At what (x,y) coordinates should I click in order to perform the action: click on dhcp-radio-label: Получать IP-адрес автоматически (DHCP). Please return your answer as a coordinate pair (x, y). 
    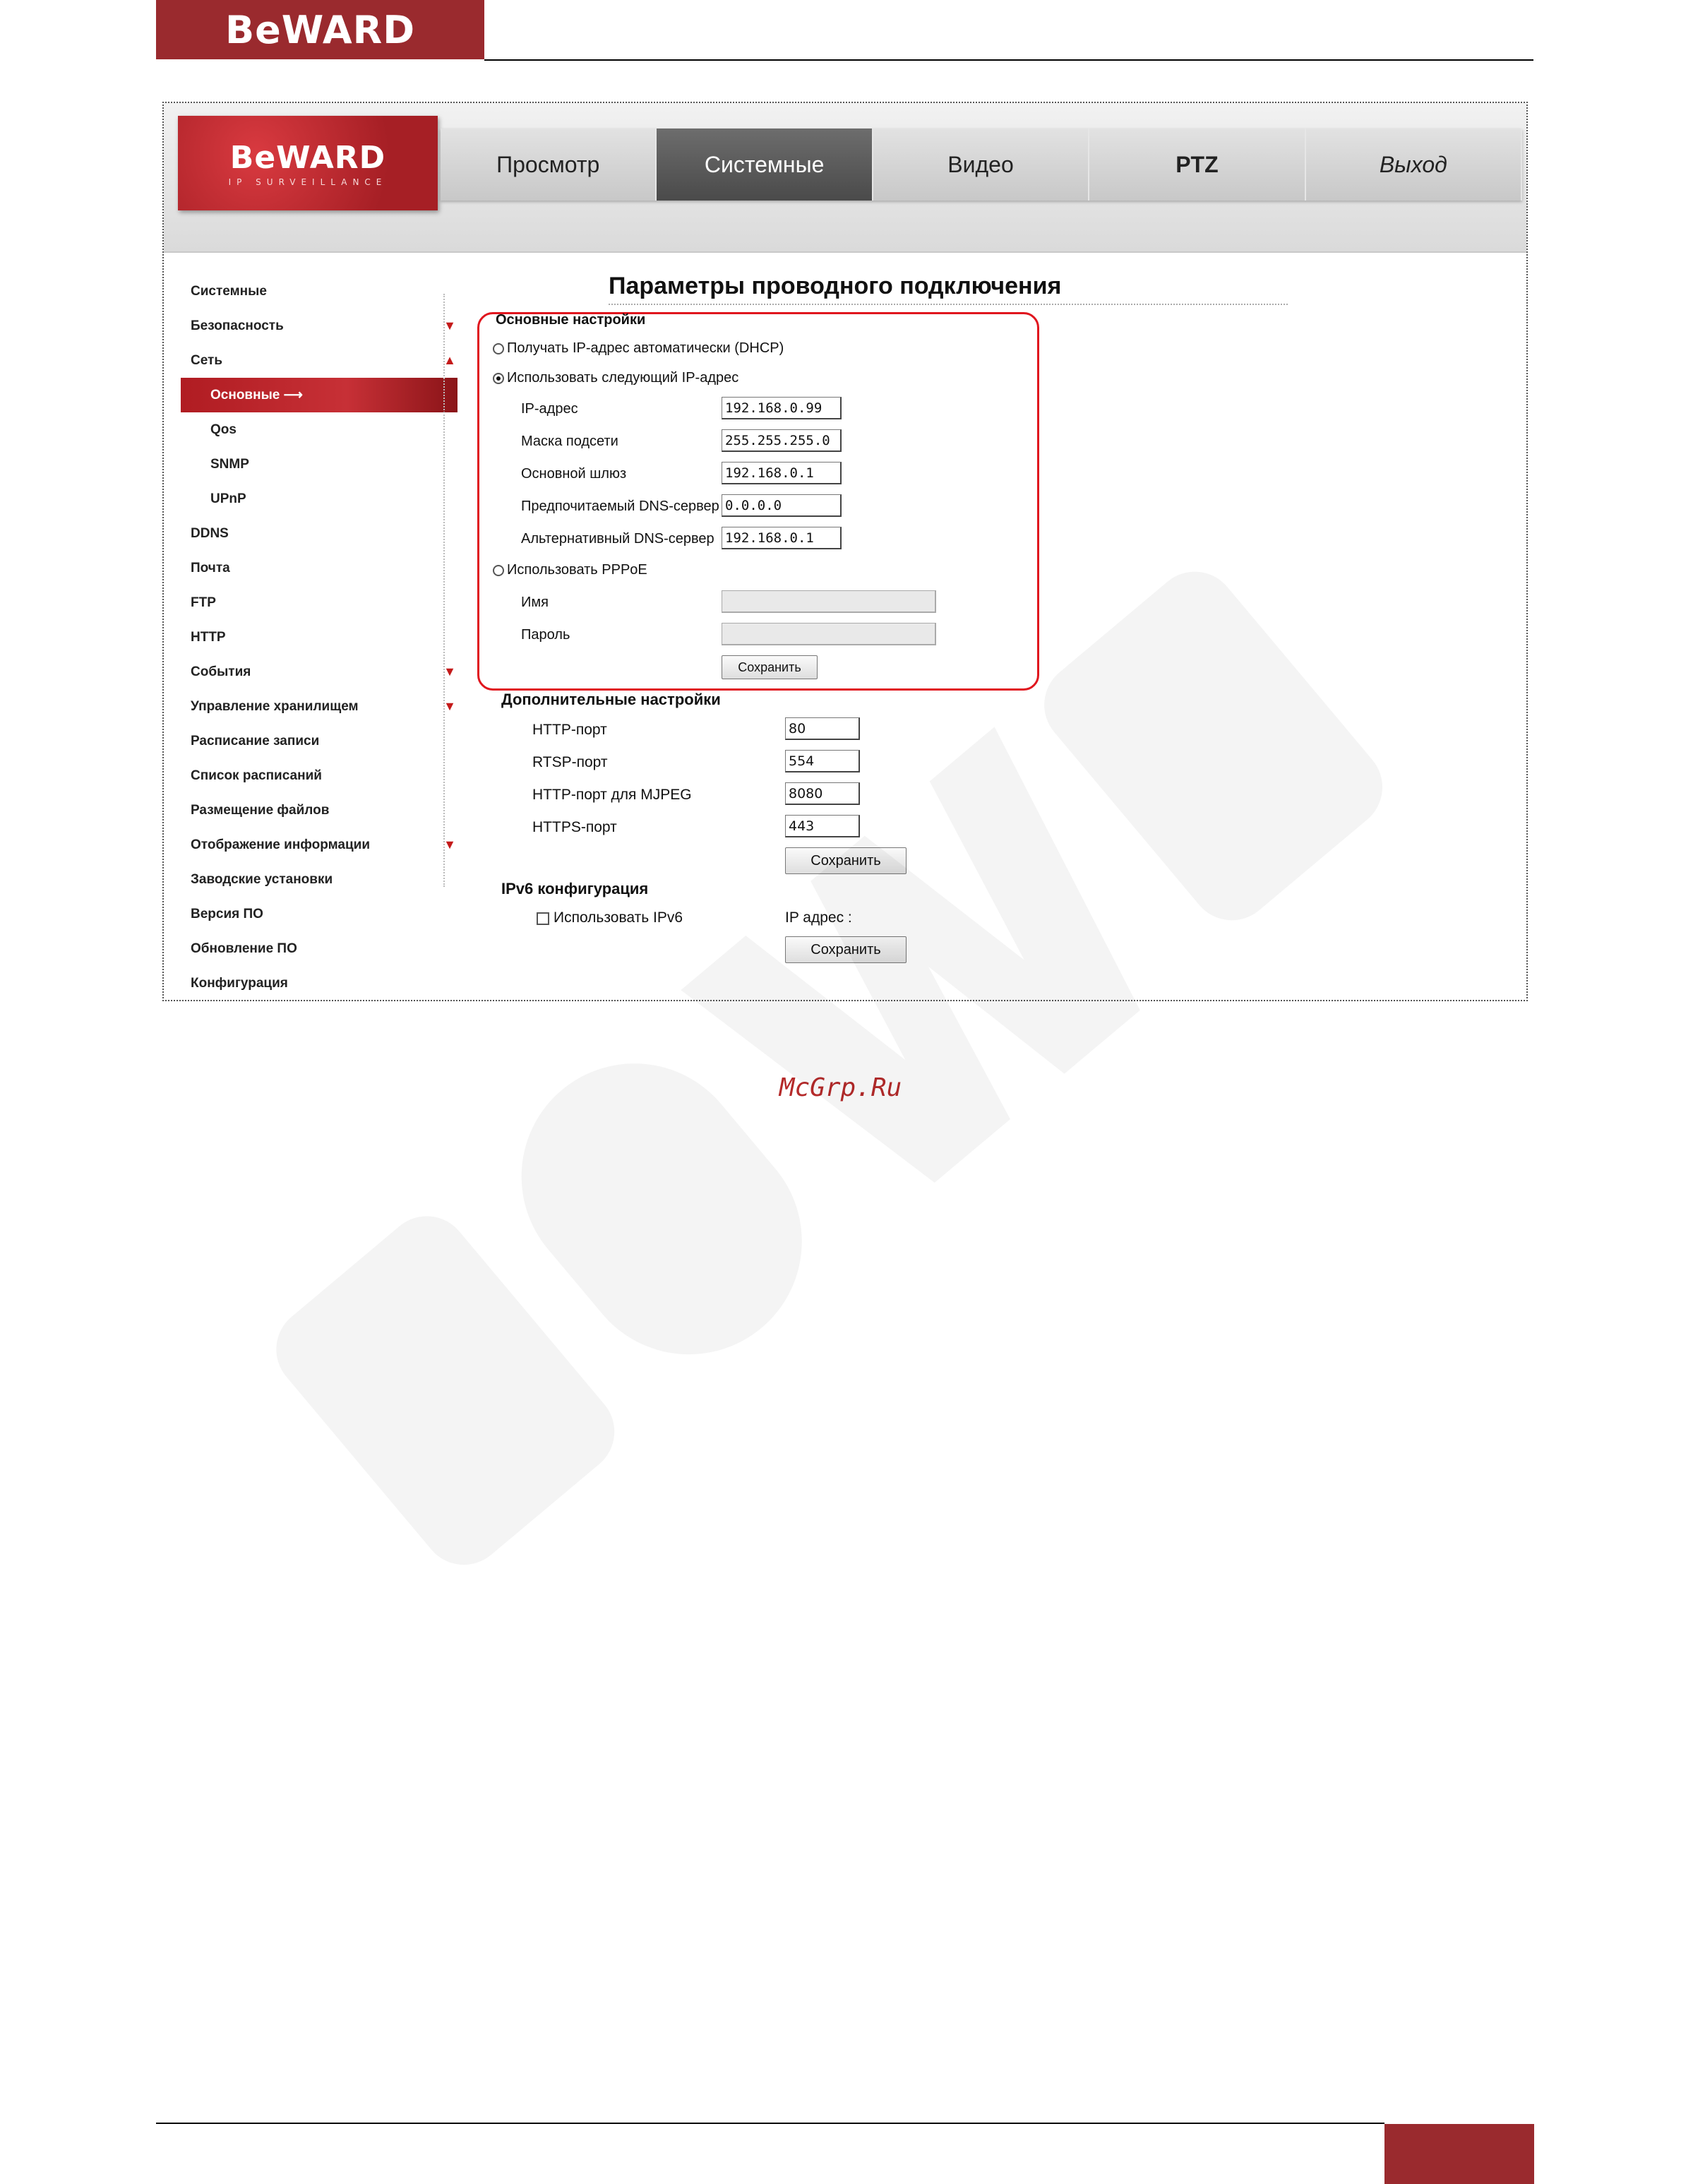
    Looking at the image, I should click on (645, 348).